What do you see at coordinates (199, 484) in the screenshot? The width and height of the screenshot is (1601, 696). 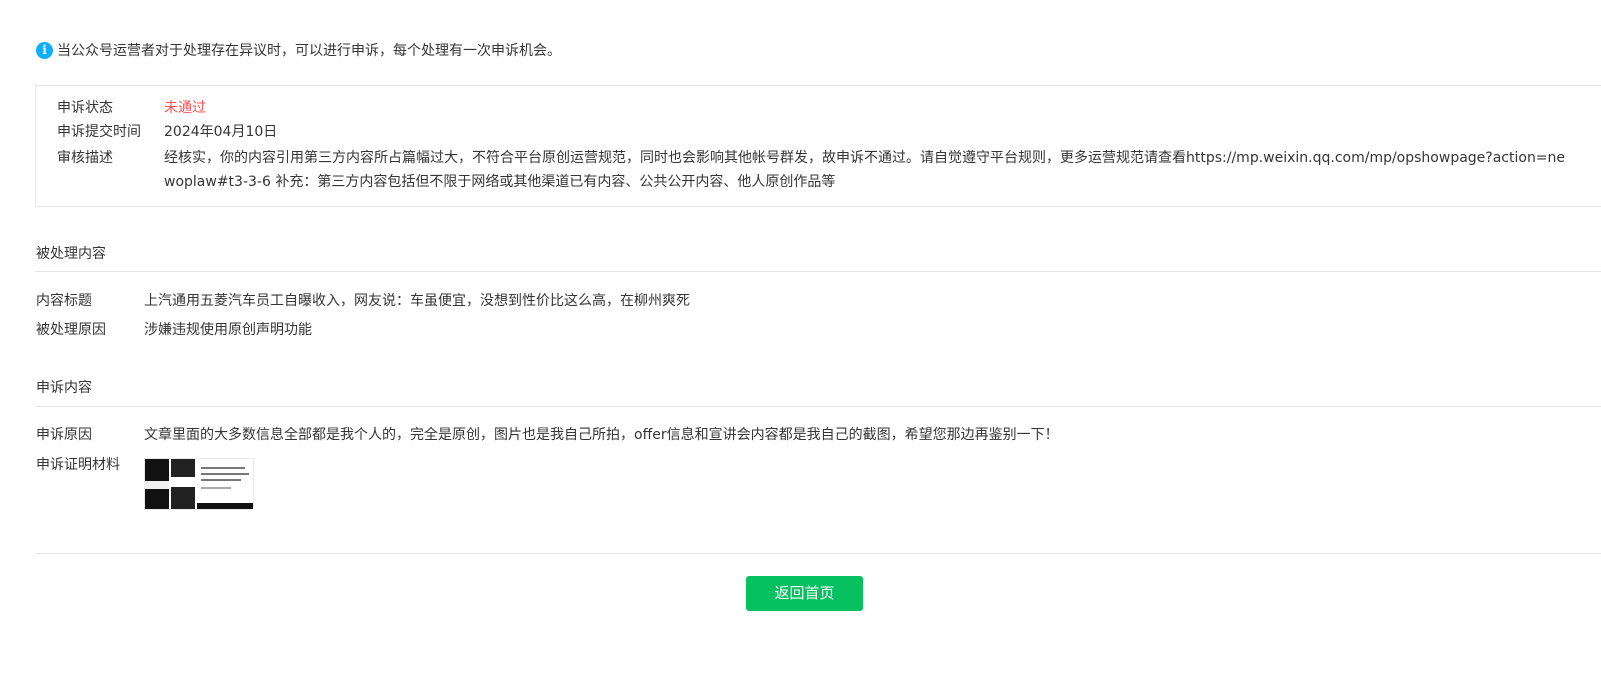 I see `evidence-thumbnail` at bounding box center [199, 484].